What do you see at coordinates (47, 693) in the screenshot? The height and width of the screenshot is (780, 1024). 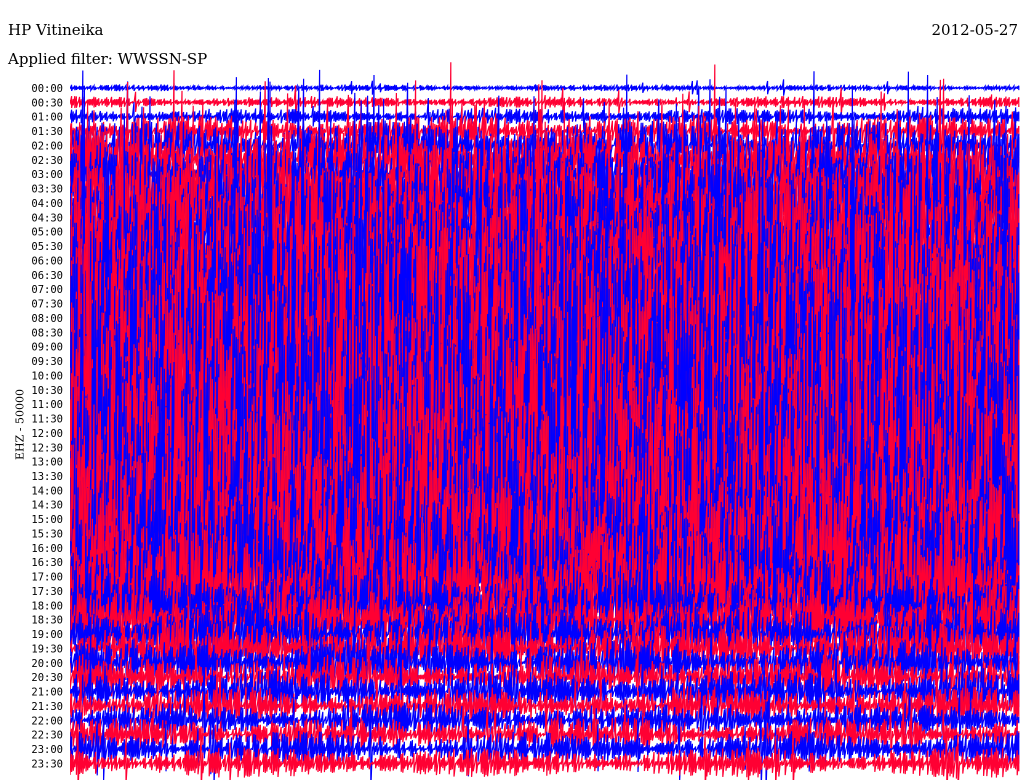 I see `time-label: 21:00` at bounding box center [47, 693].